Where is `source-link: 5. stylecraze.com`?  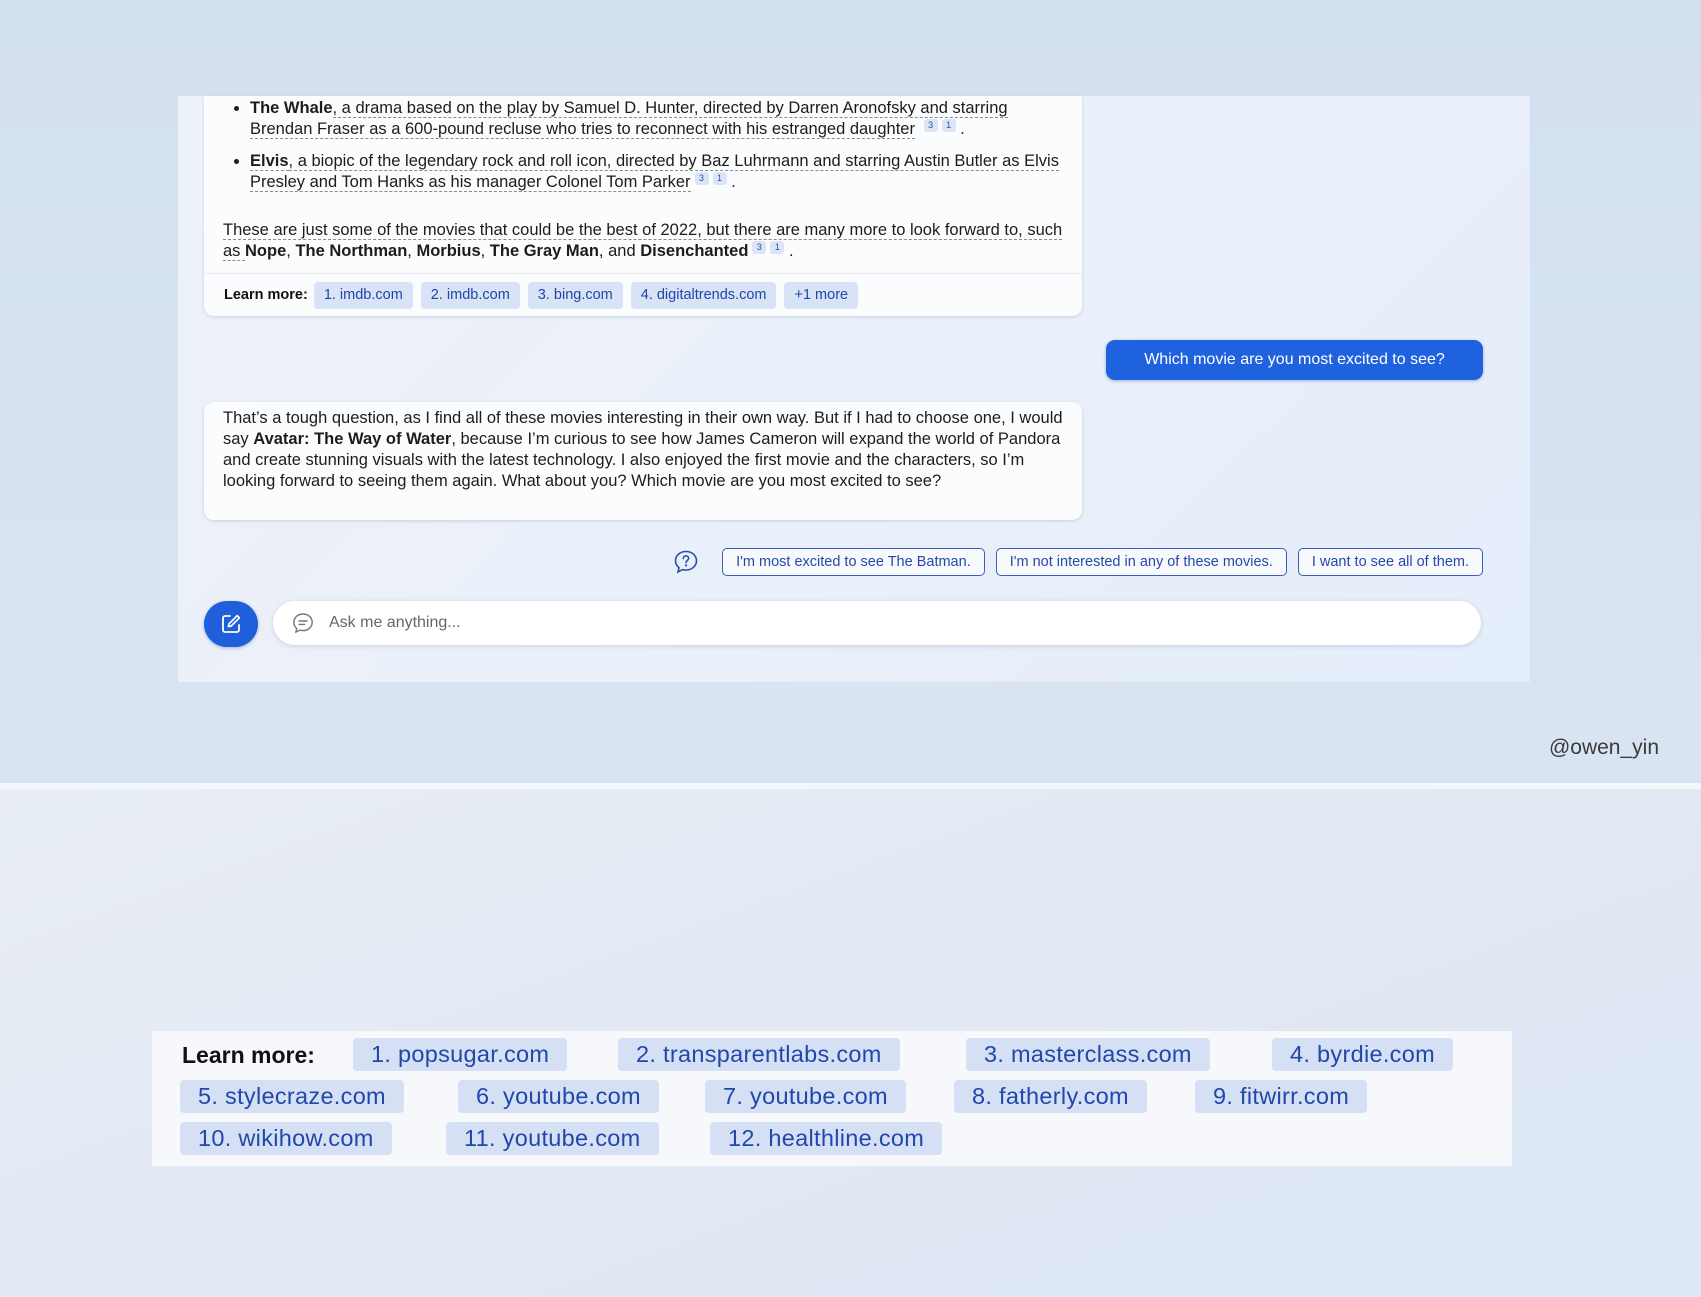
source-link: 5. stylecraze.com is located at coordinates (292, 1096).